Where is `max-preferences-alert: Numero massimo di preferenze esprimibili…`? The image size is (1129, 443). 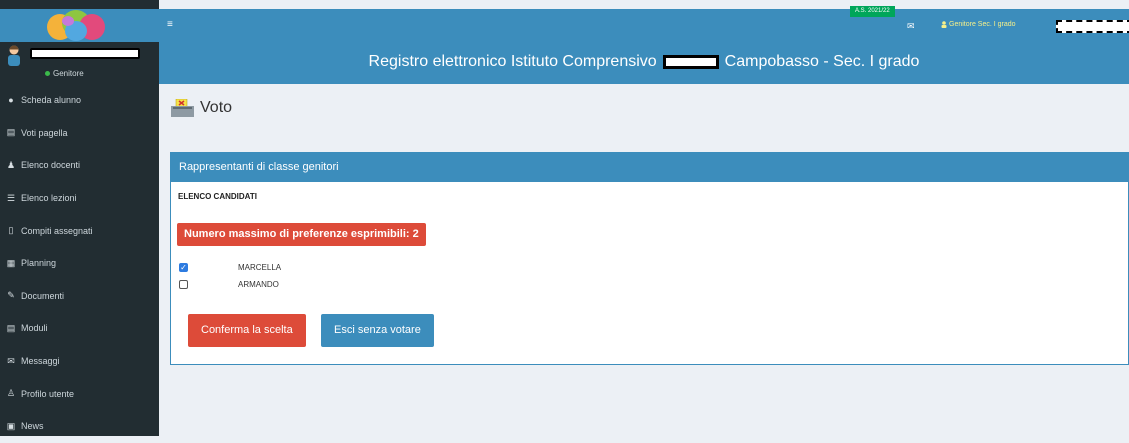 max-preferences-alert: Numero massimo di preferenze esprimibili… is located at coordinates (301, 234).